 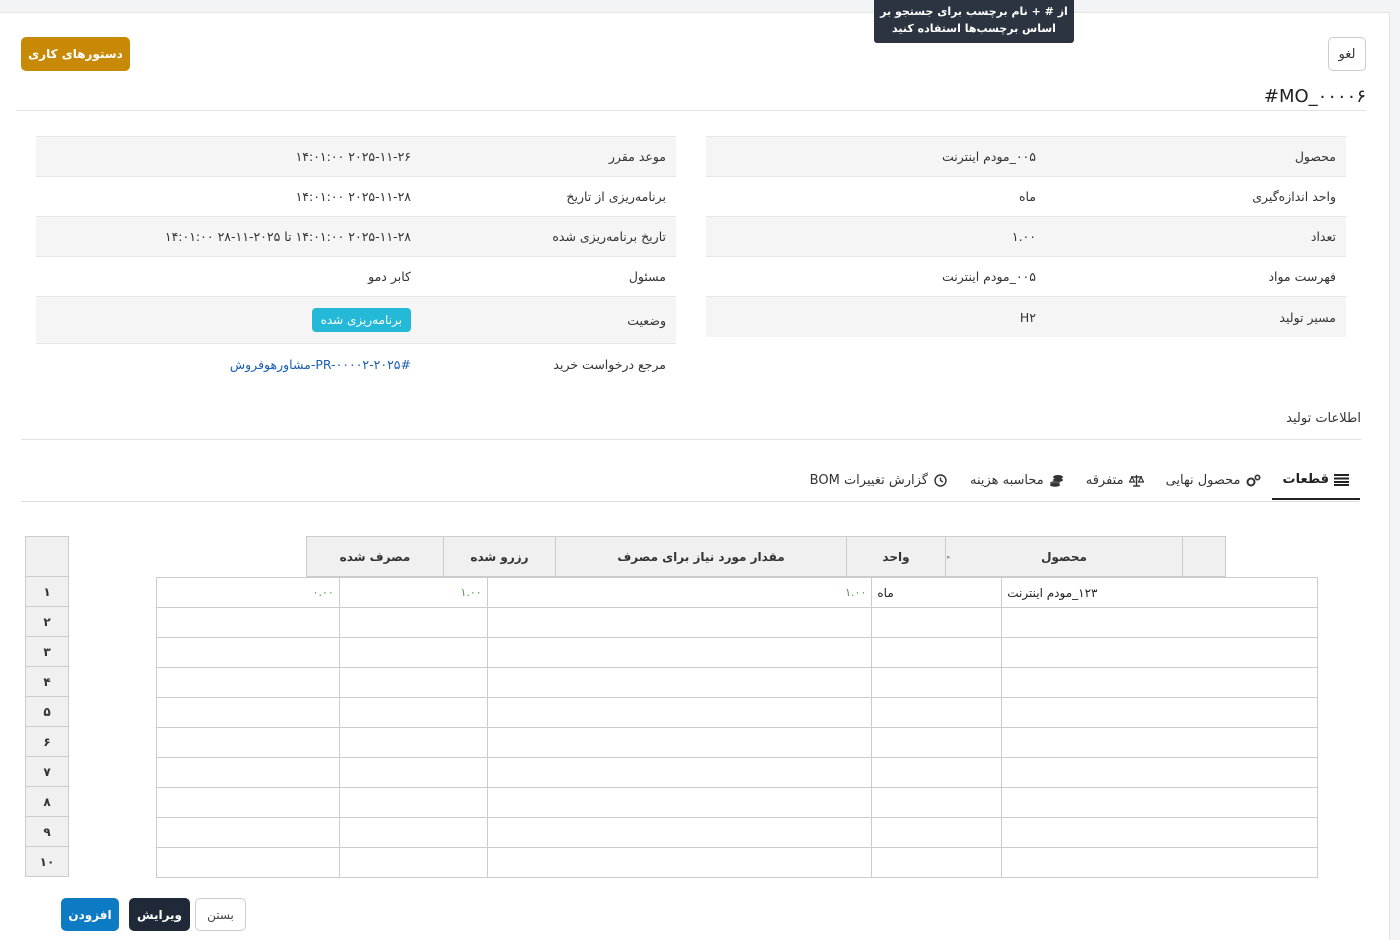 I want to click on close-button: بستن, so click(x=220, y=914).